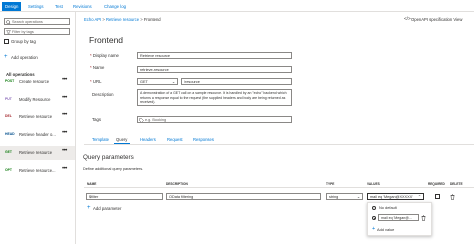 This screenshot has height=244, width=474. I want to click on http-method-select: GET ⌄, so click(157, 81).